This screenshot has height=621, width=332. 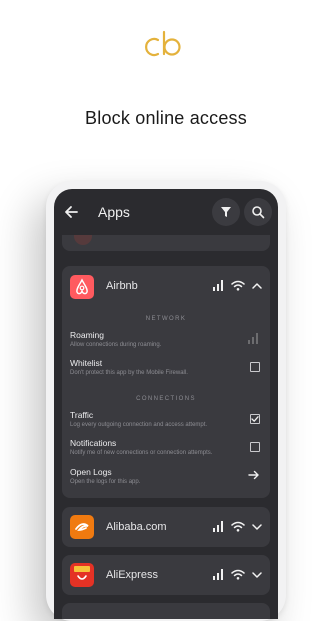 I want to click on app-bar: Apps, so click(x=166, y=212).